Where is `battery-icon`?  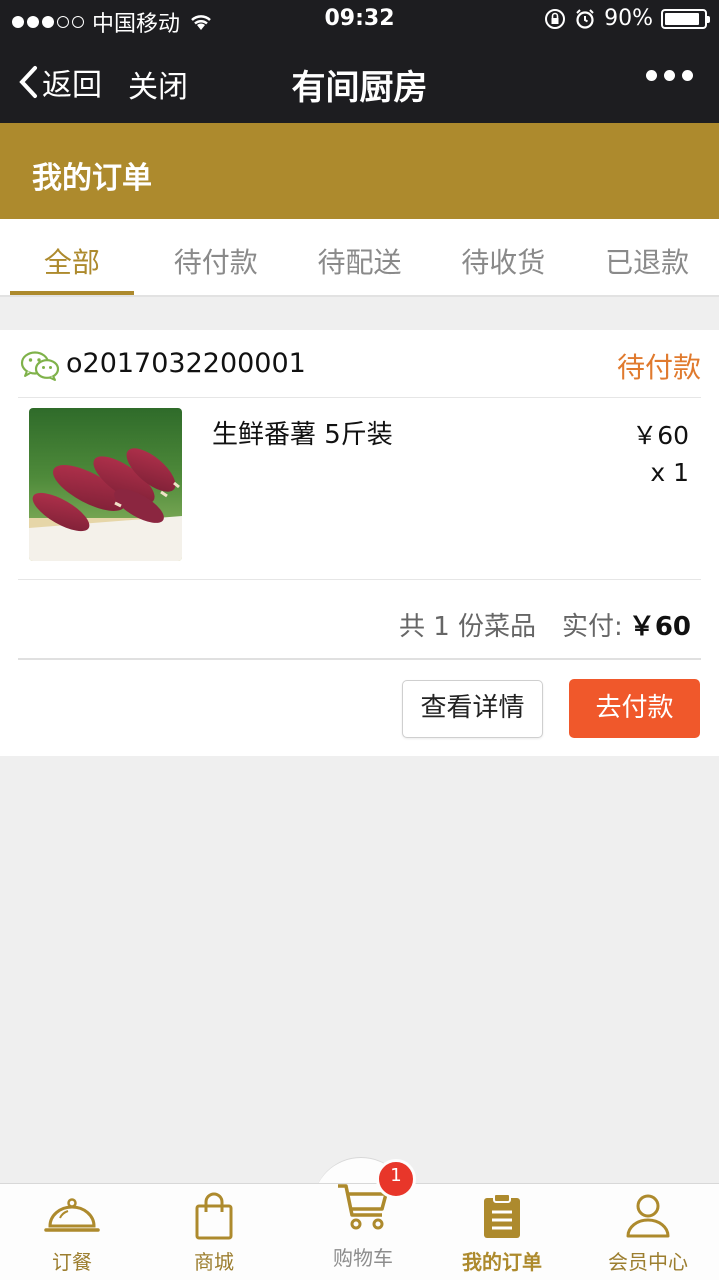
battery-icon is located at coordinates (685, 18).